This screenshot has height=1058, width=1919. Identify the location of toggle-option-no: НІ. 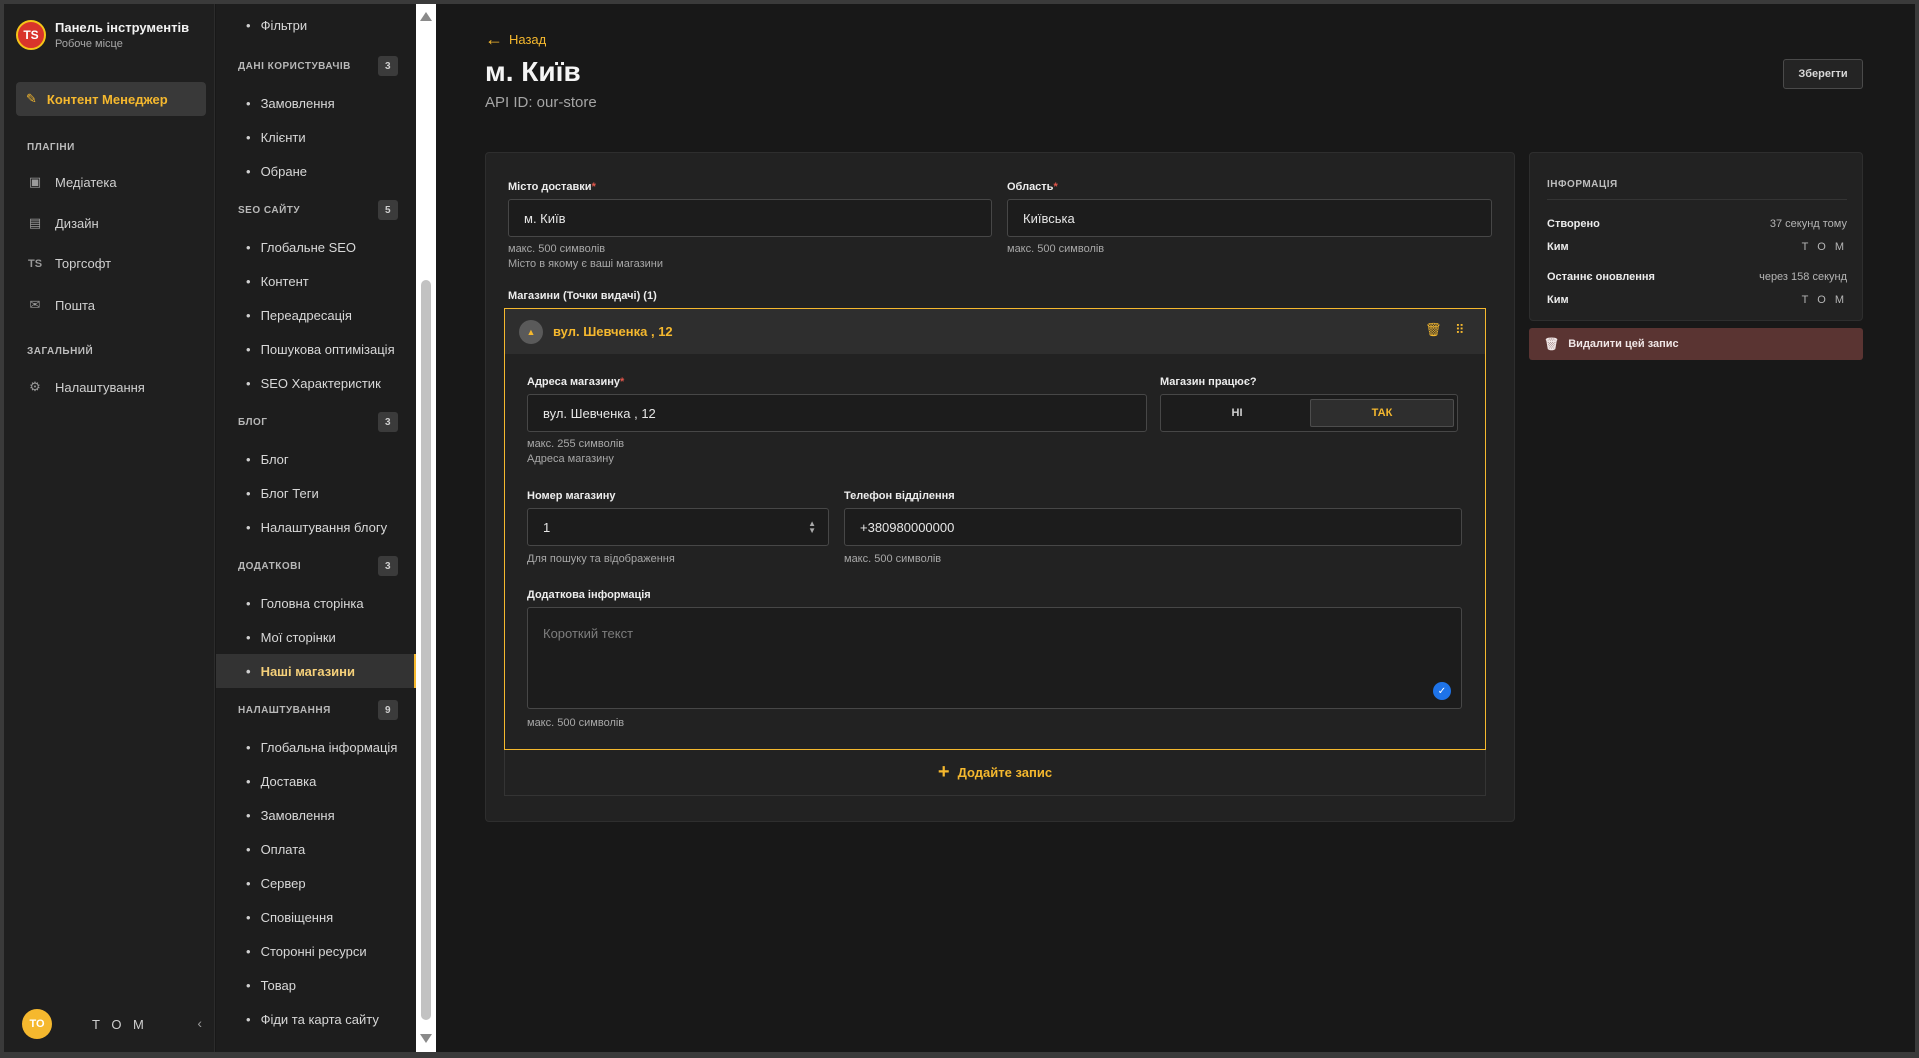
(1237, 413).